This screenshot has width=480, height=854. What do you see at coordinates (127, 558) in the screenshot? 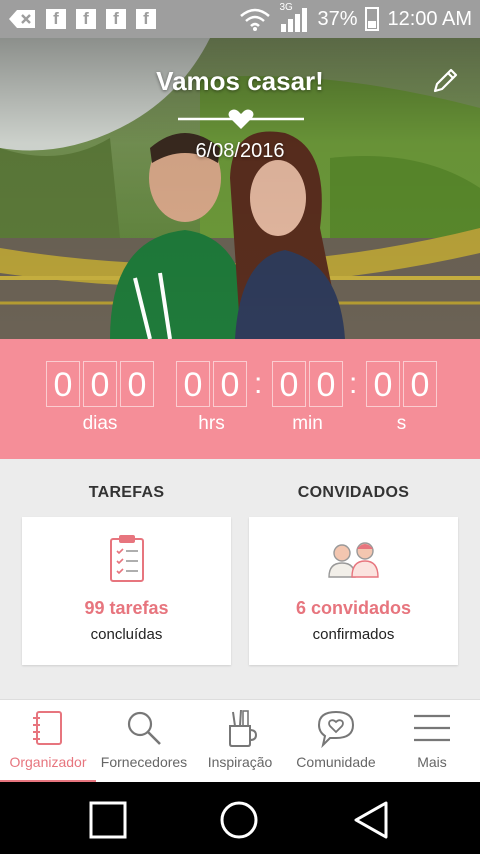
I see `clipboard-checklist-icon` at bounding box center [127, 558].